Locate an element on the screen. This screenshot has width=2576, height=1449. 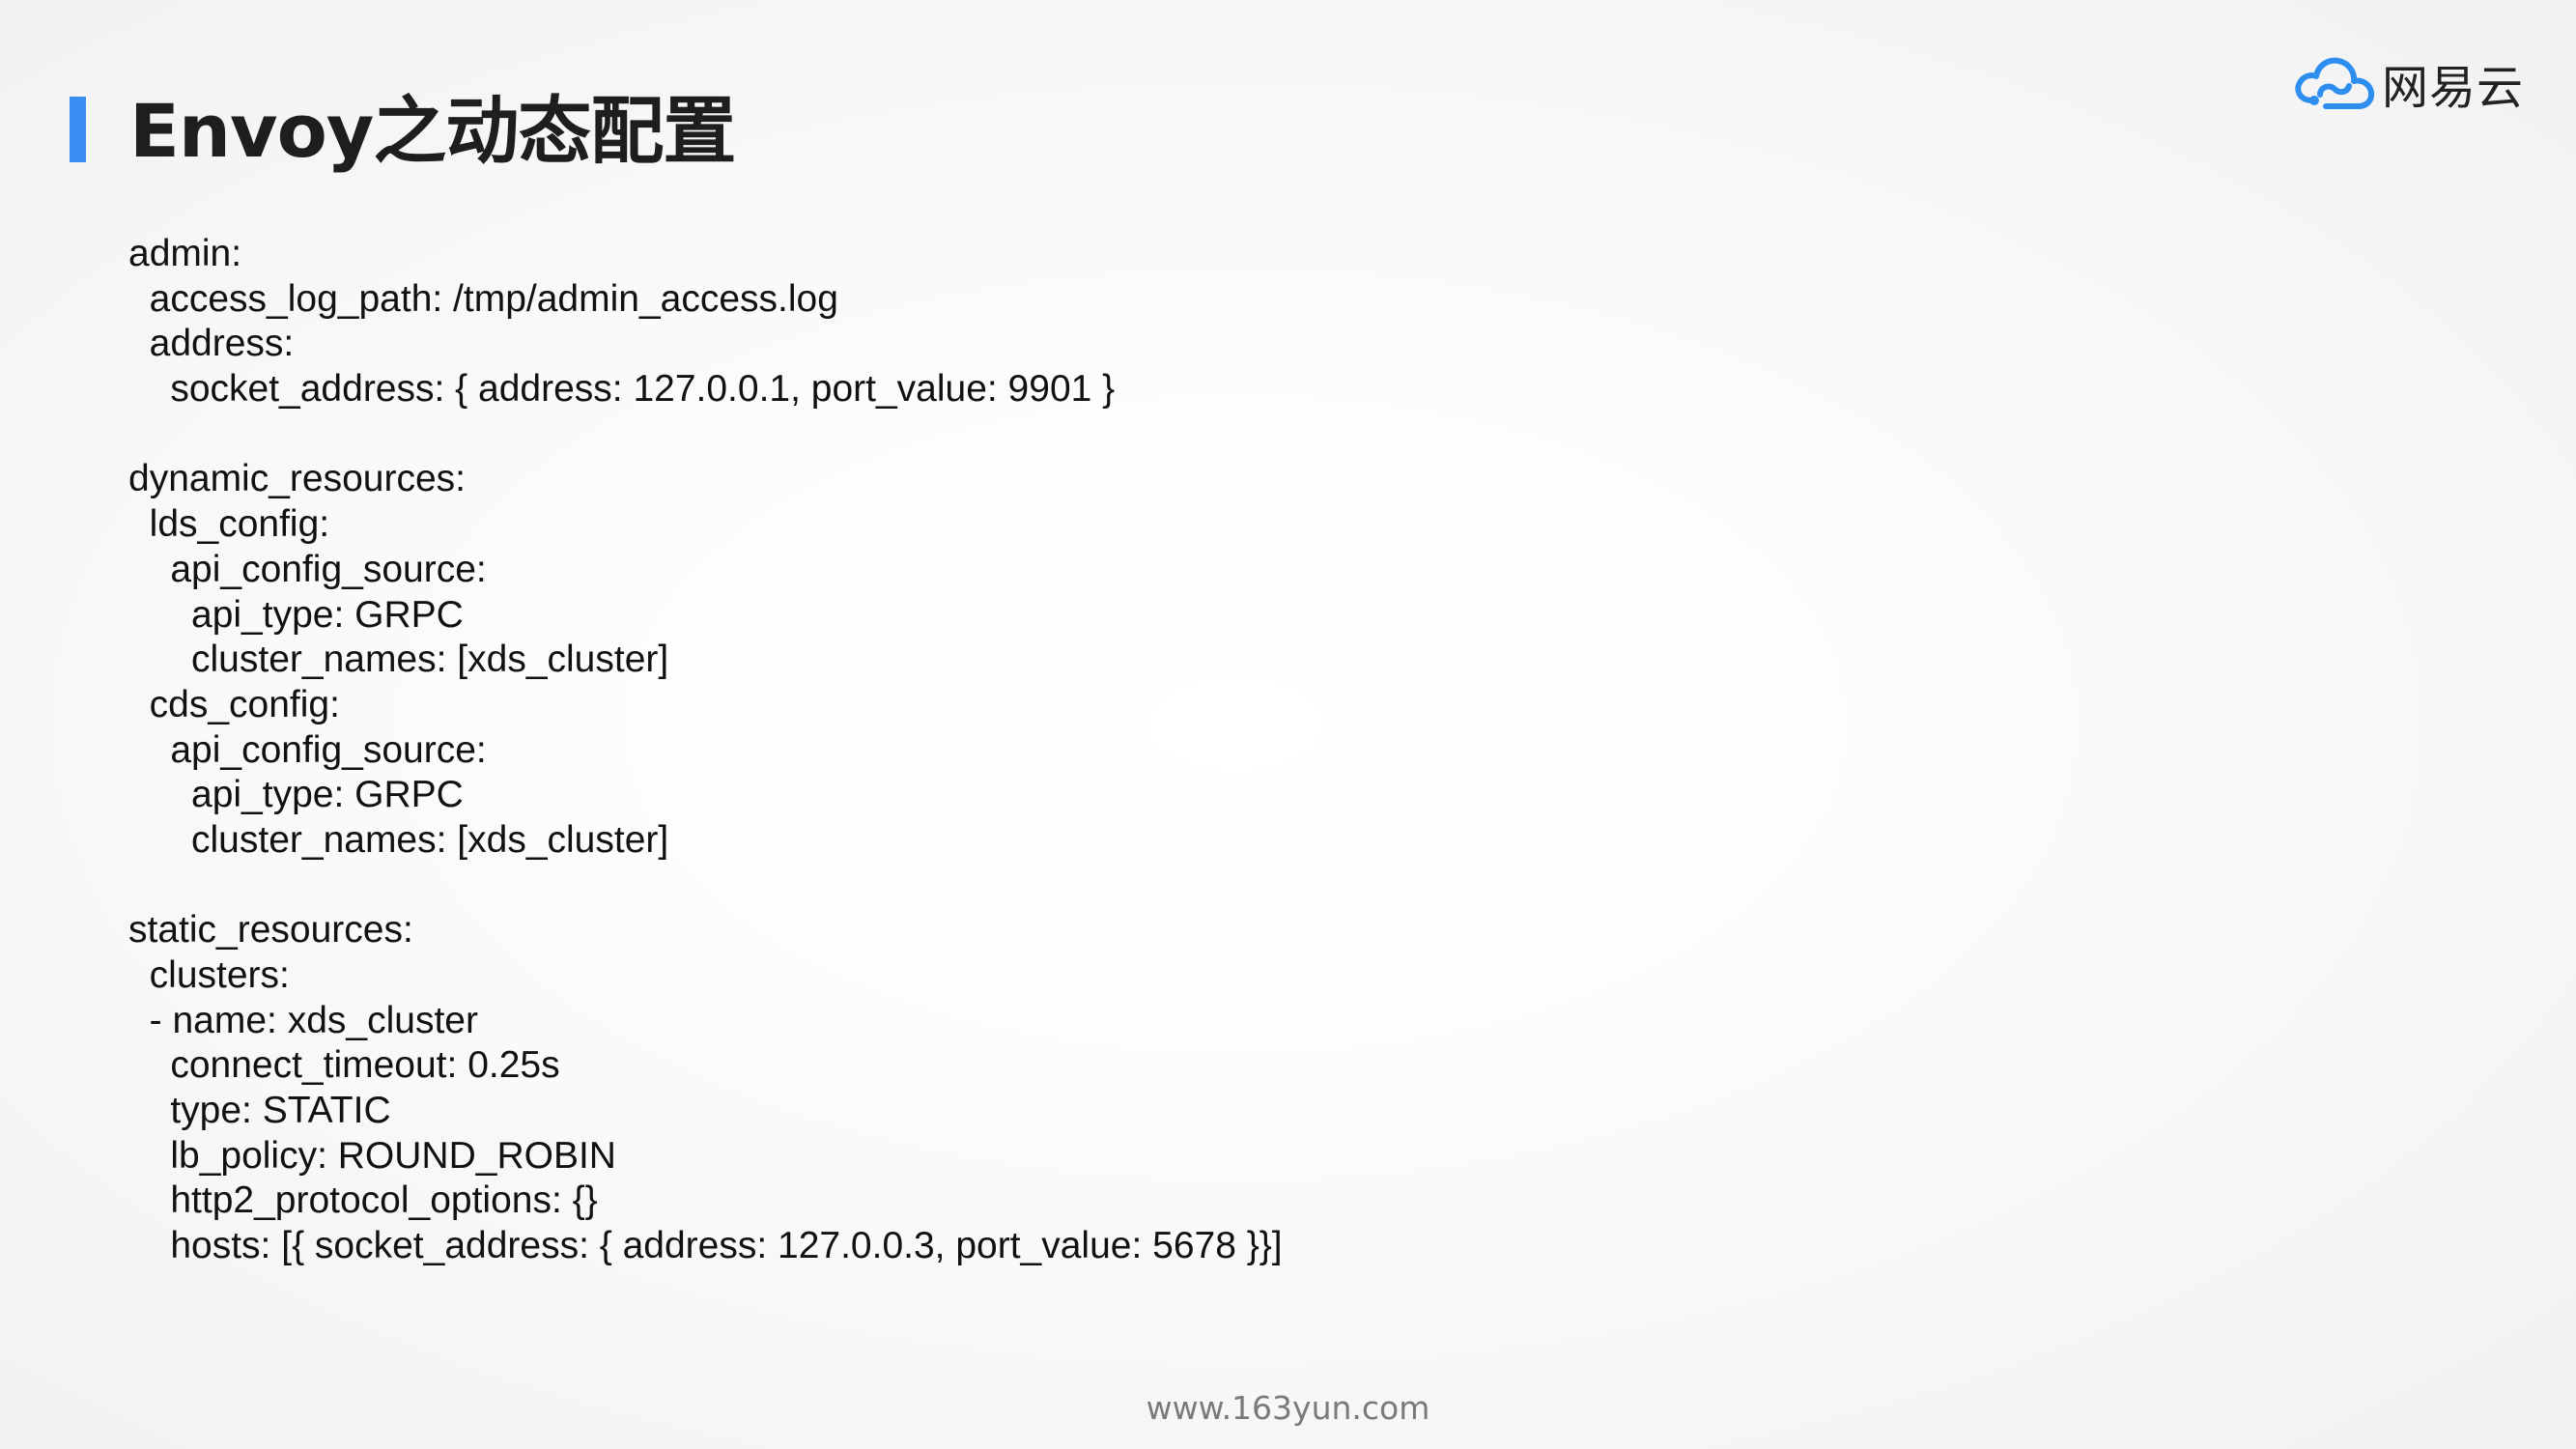
code-line: lb_policy: ROUND_ROBIN is located at coordinates (372, 1155).